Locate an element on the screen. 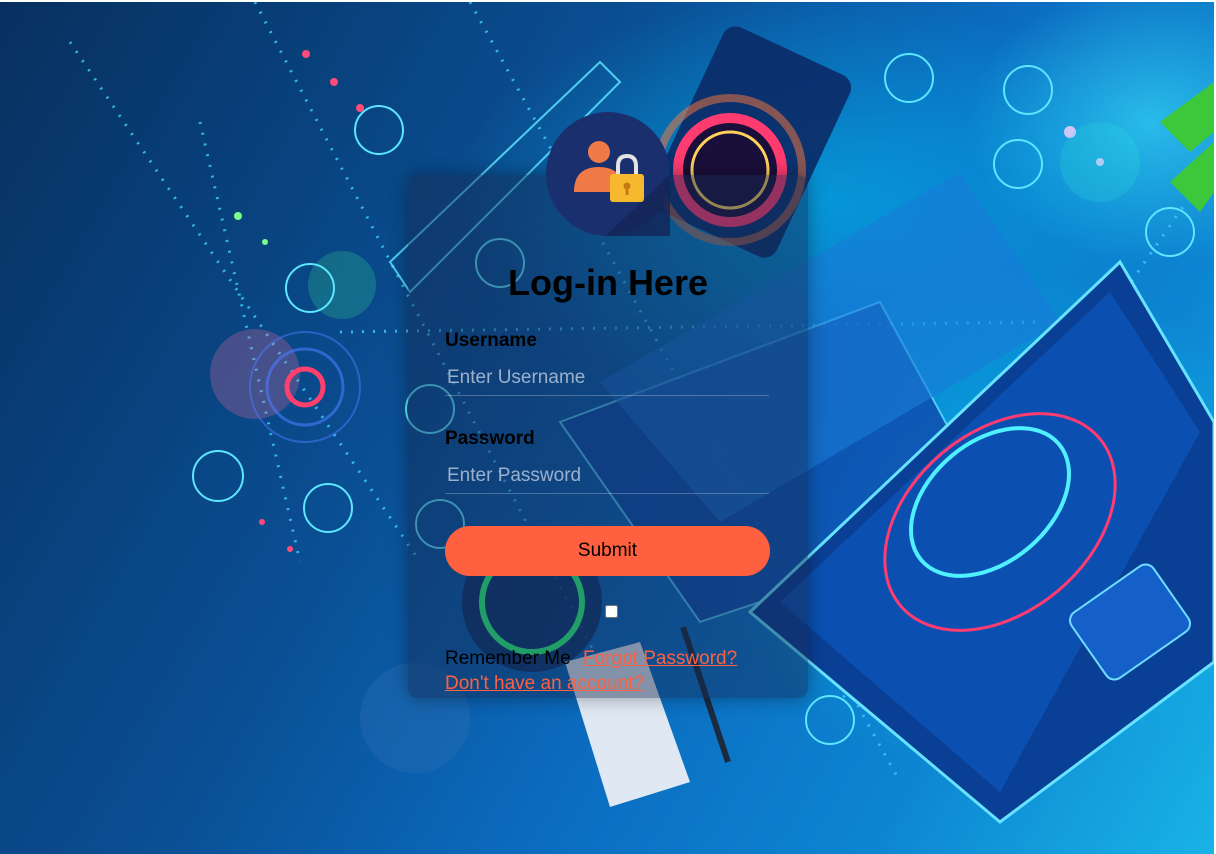 This screenshot has width=1216, height=854. user-lock-icon is located at coordinates (622, 188).